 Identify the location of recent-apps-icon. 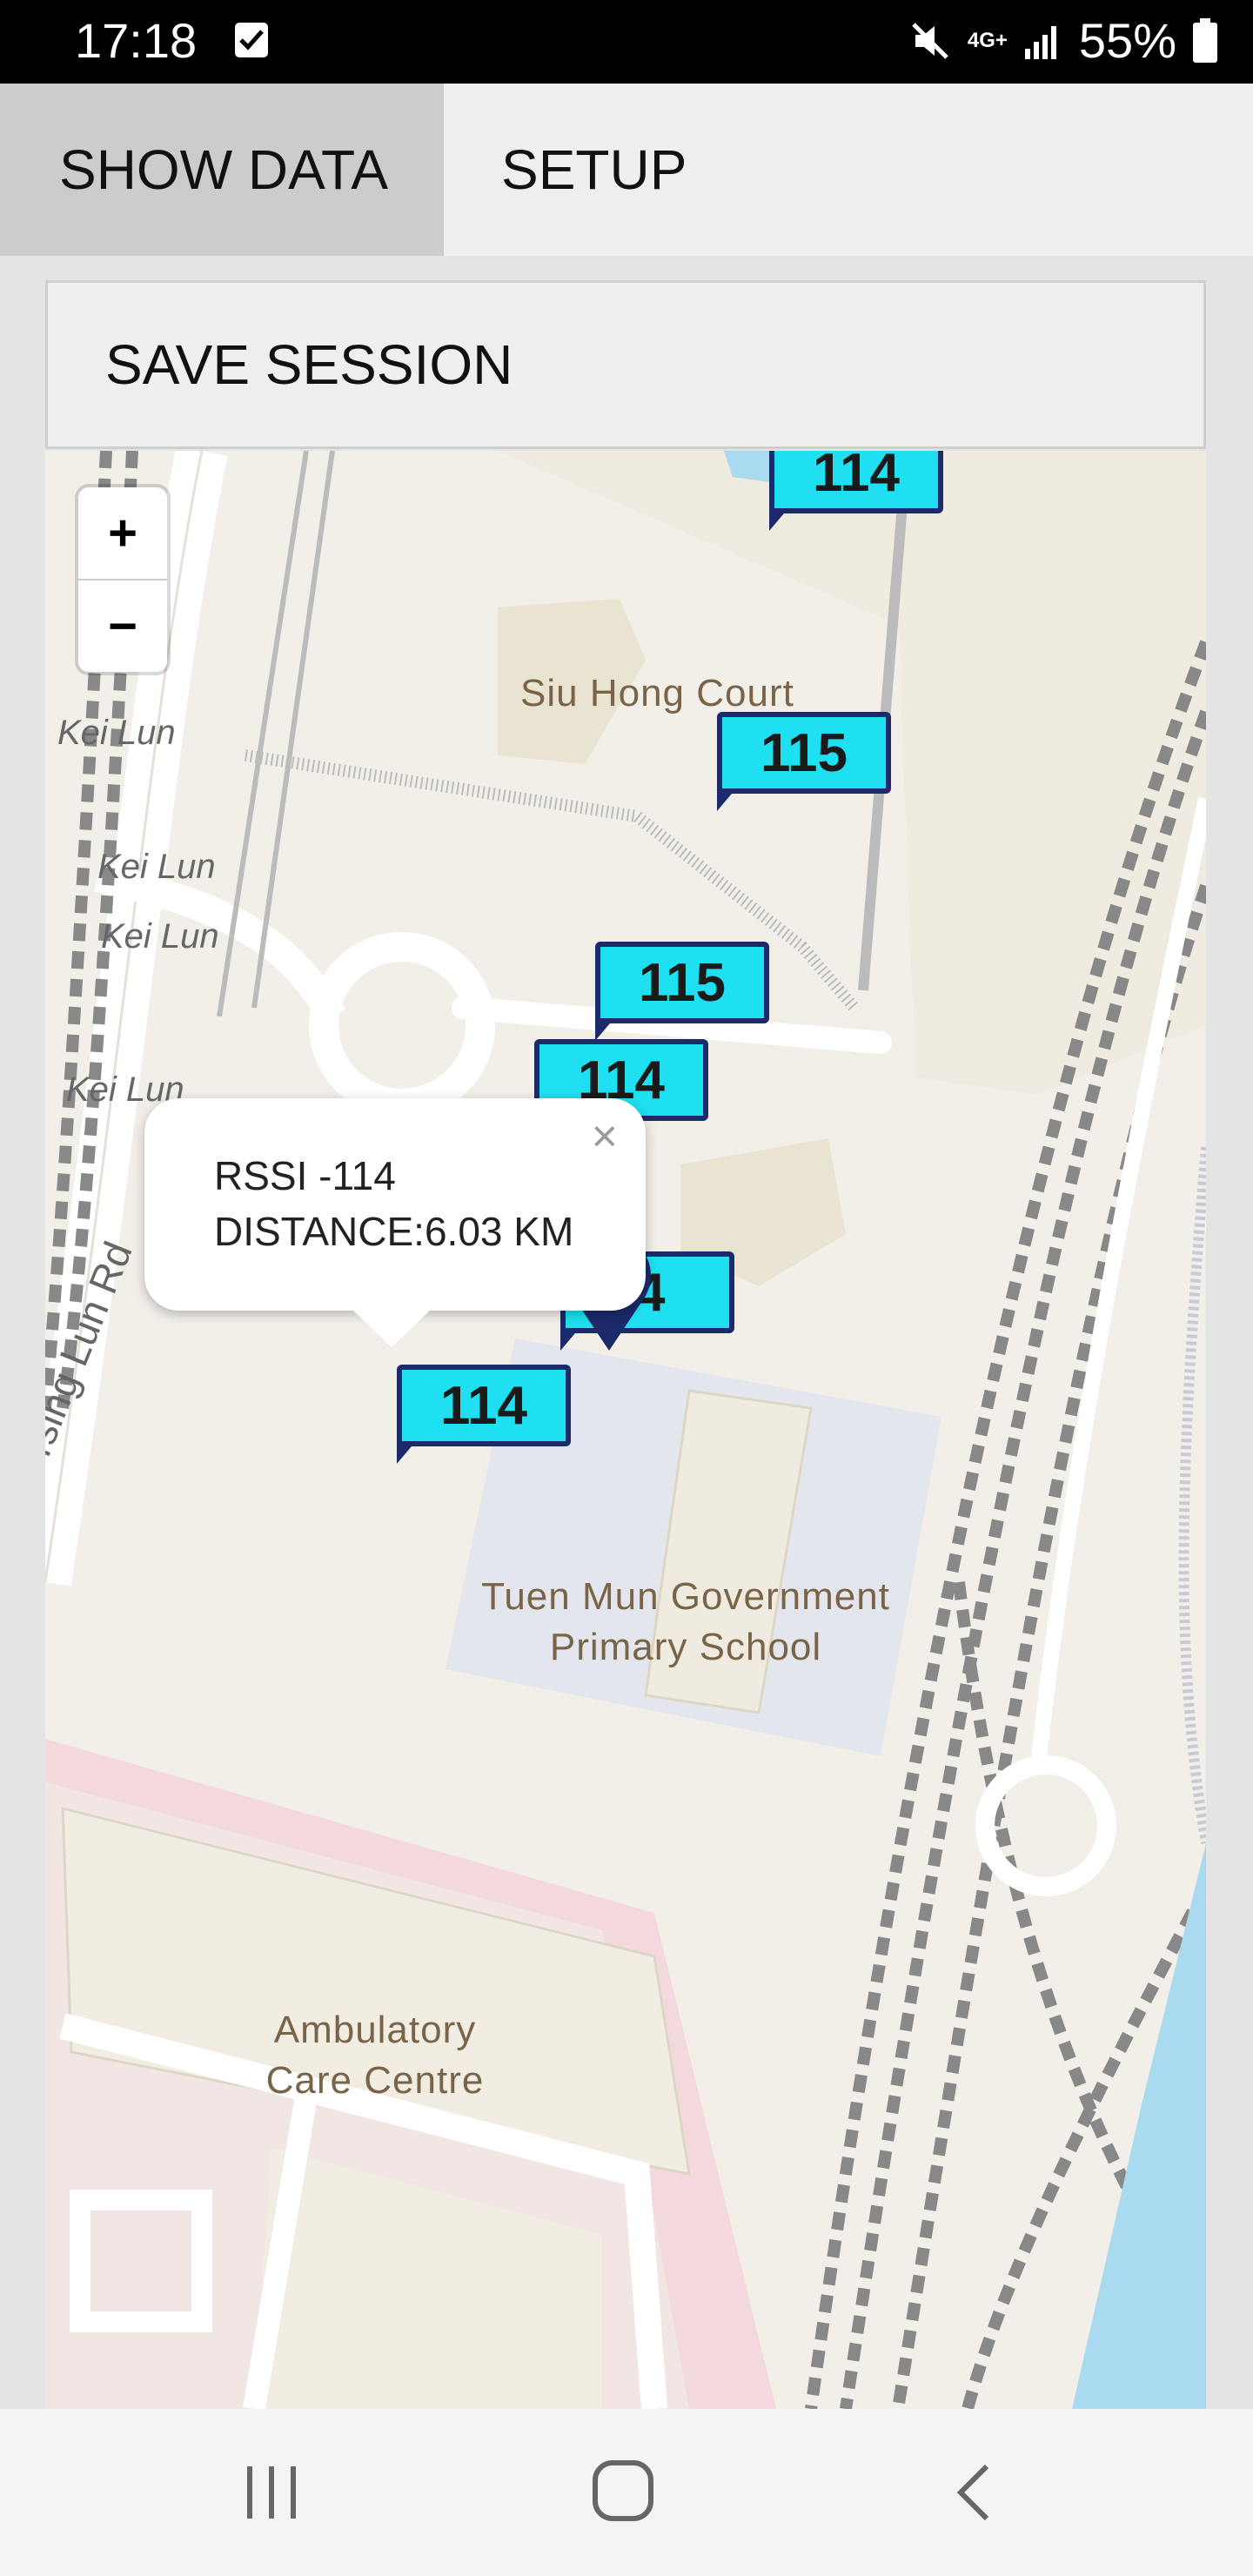
(272, 2492).